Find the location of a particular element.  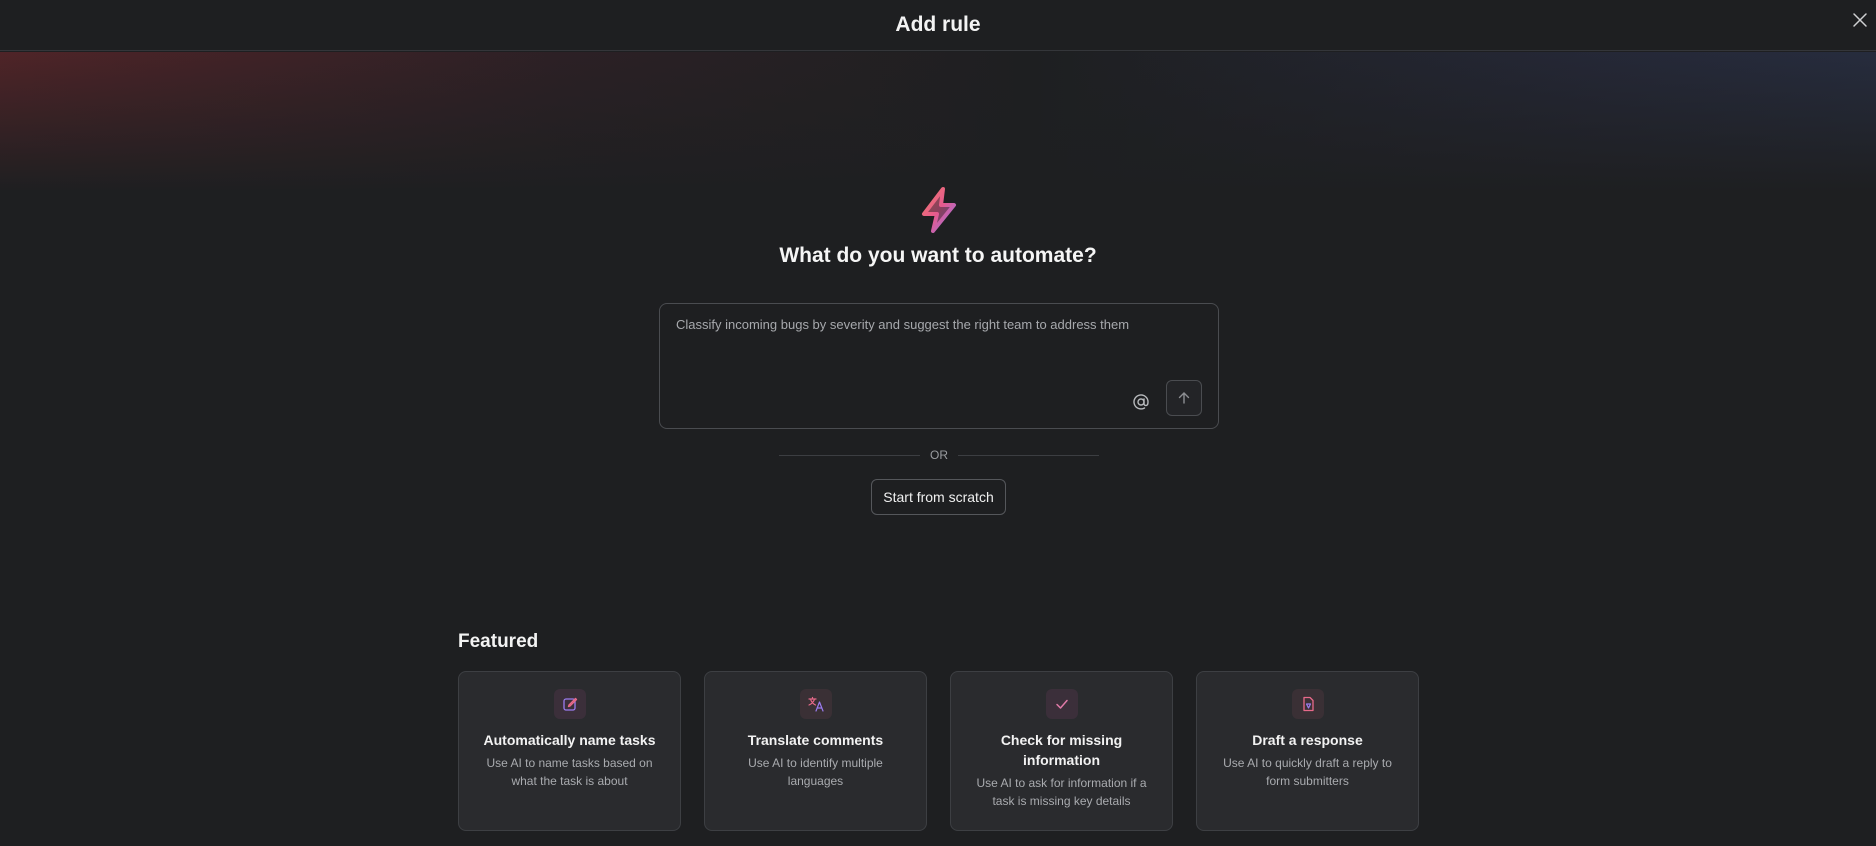

translate-icon is located at coordinates (816, 704).